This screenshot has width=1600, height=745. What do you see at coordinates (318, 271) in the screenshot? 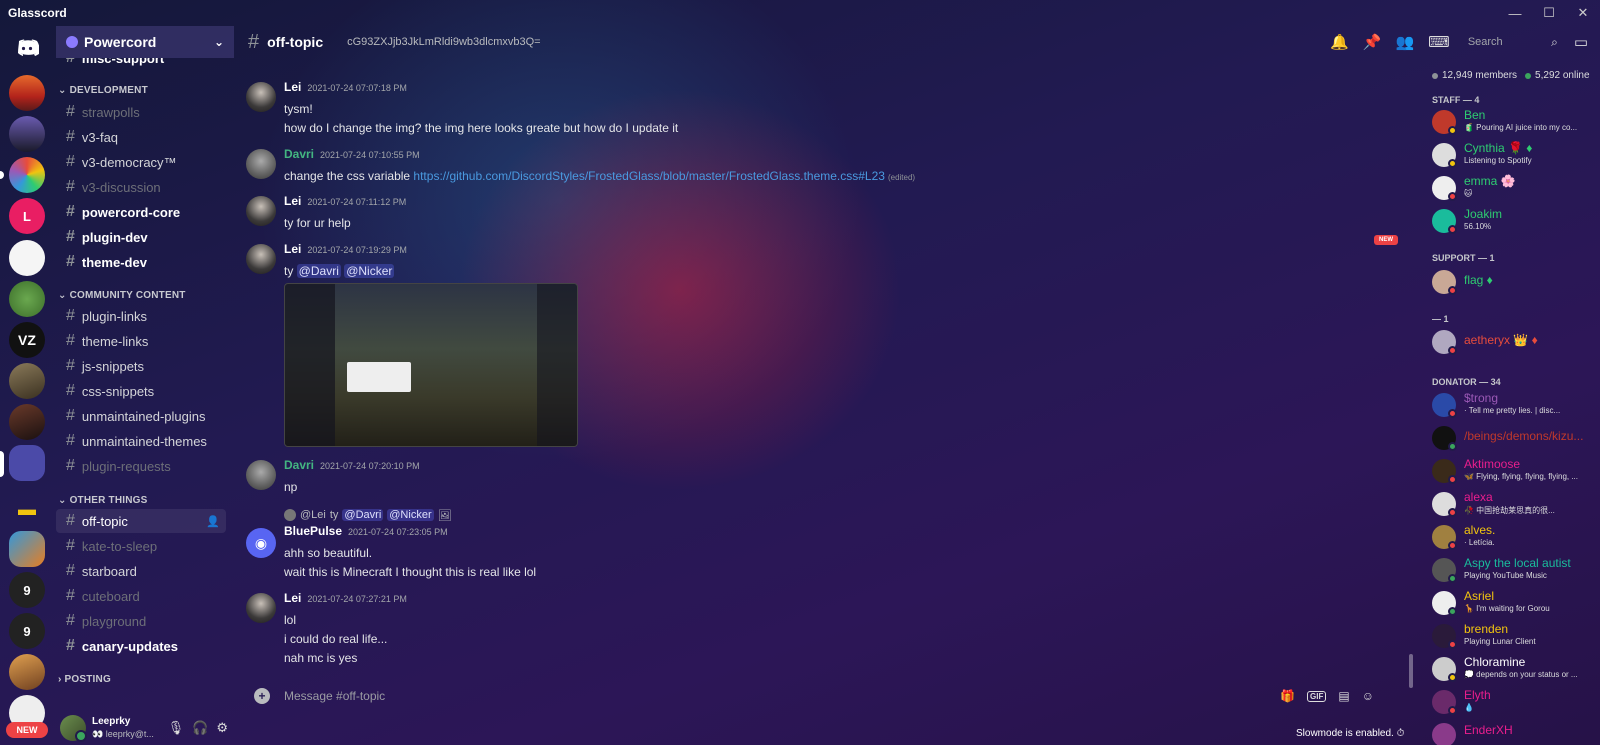
I see `mention: @Davri` at bounding box center [318, 271].